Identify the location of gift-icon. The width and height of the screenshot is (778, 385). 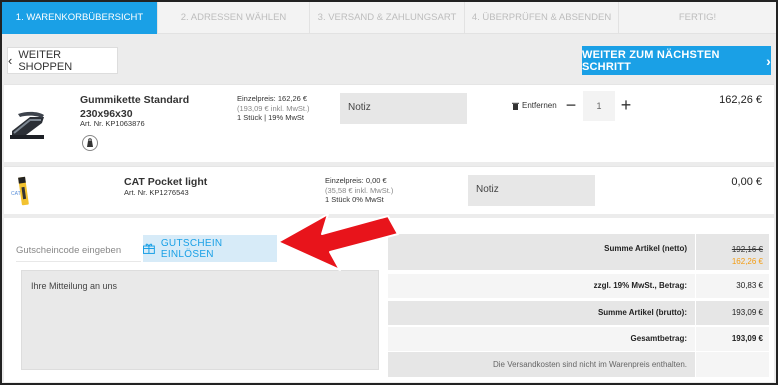
(149, 248).